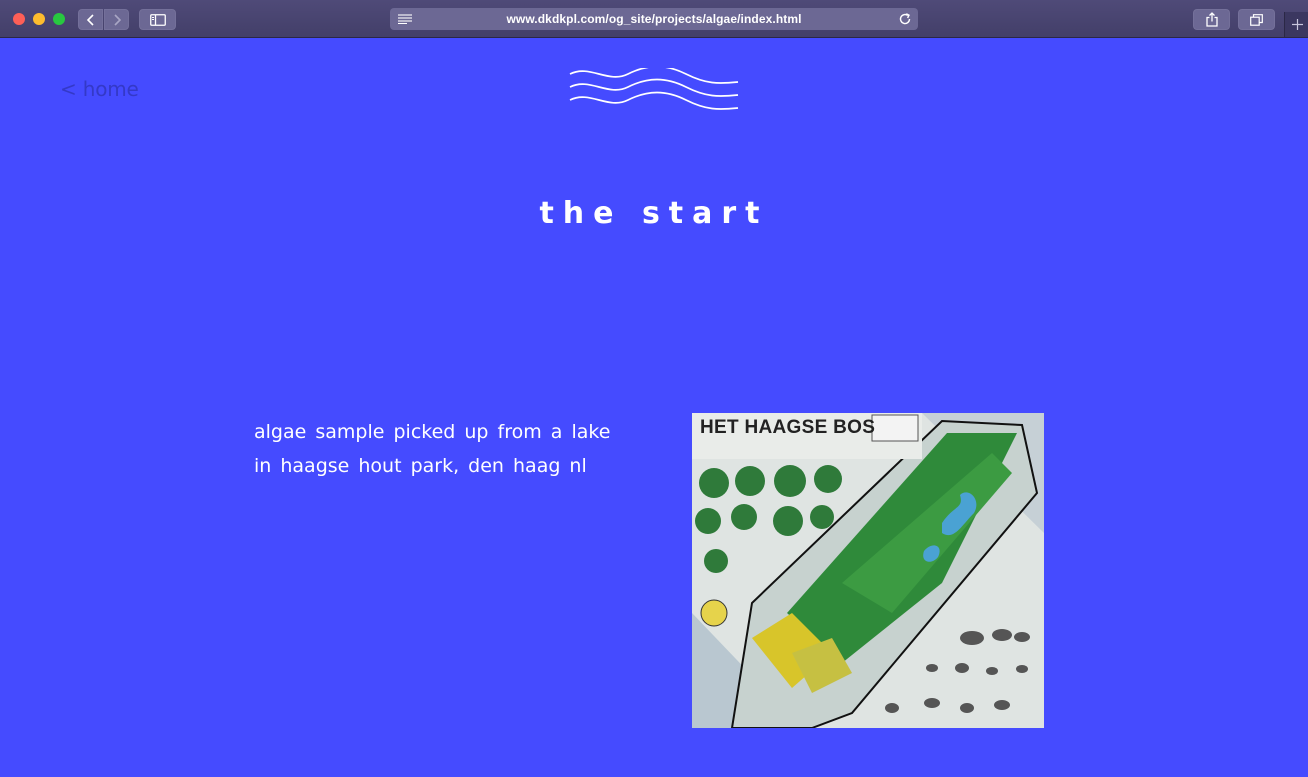 The height and width of the screenshot is (777, 1308). I want to click on new-tab-button, so click(1296, 24).